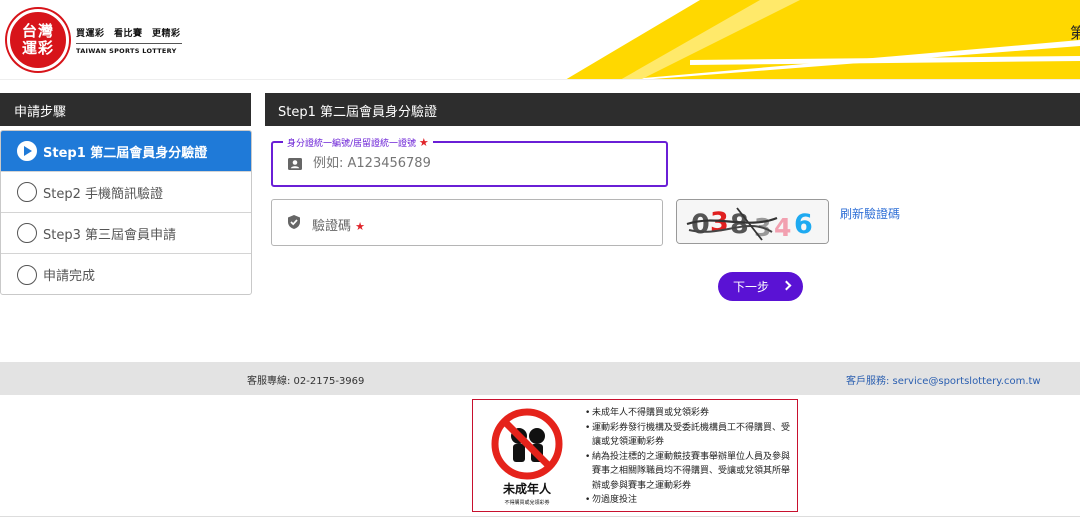 The height and width of the screenshot is (528, 1080). I want to click on sign-subtitle: 不得購買或兌領彩券, so click(526, 502).